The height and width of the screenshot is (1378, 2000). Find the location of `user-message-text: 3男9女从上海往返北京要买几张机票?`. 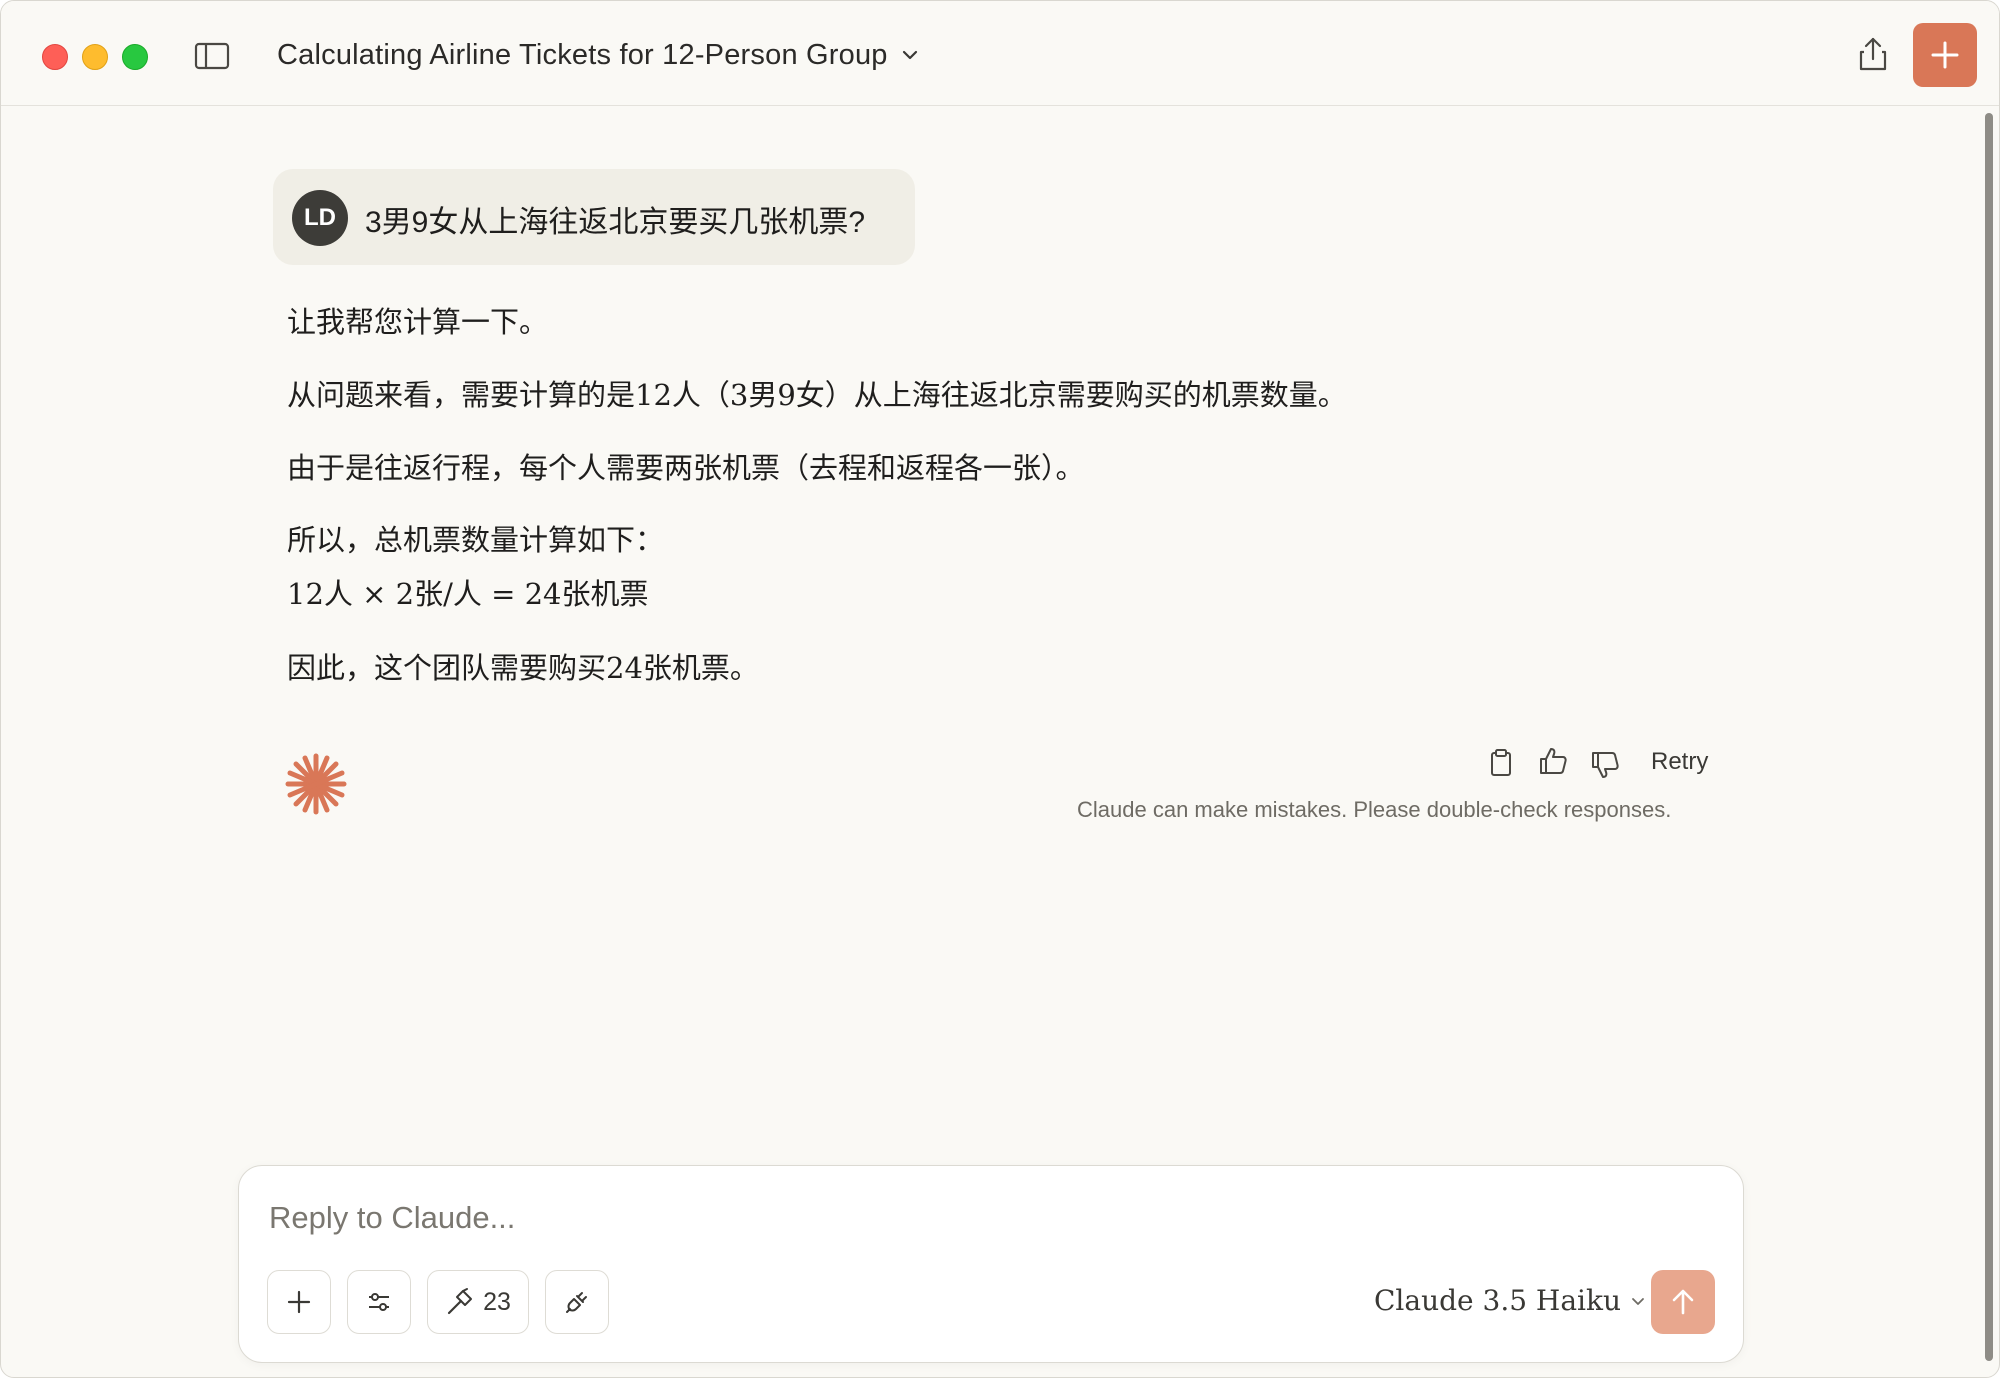

user-message-text: 3男9女从上海往返北京要买几张机票? is located at coordinates (615, 222).